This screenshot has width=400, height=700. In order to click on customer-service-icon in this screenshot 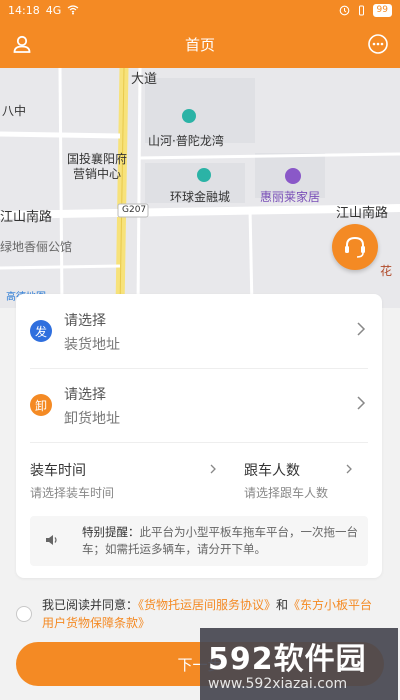, I will do `click(355, 247)`.